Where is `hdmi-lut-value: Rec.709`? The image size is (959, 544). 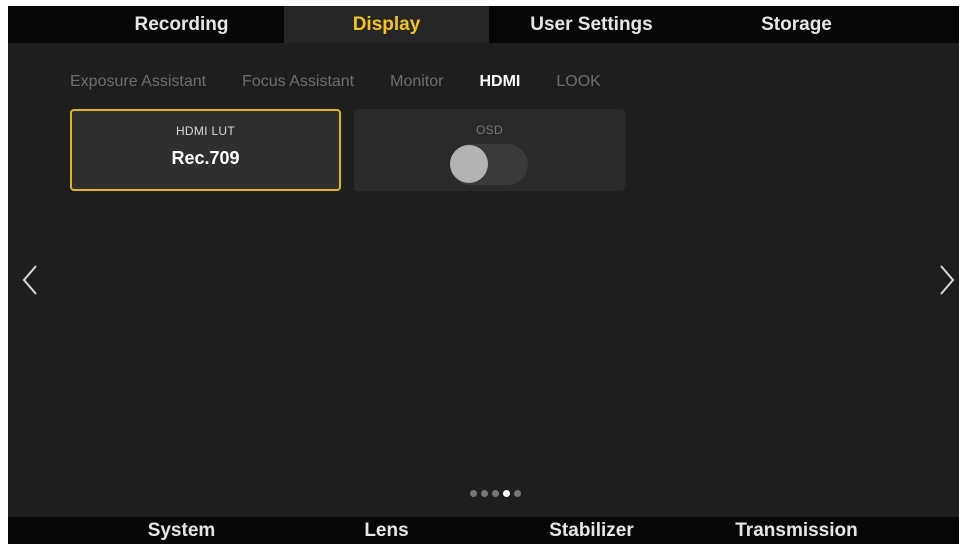
hdmi-lut-value: Rec.709 is located at coordinates (205, 158).